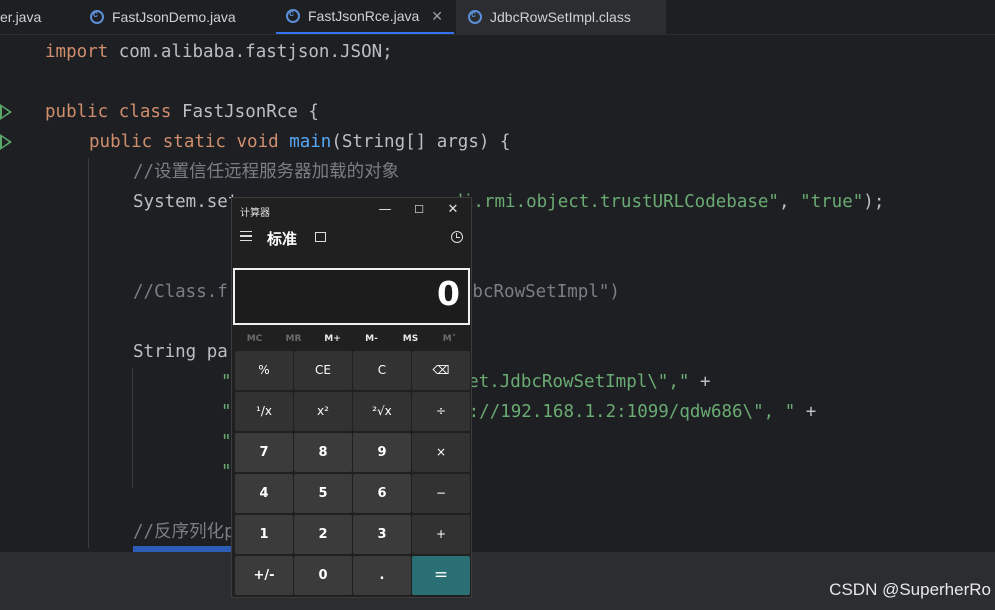  I want to click on run-main-icon, so click(6, 142).